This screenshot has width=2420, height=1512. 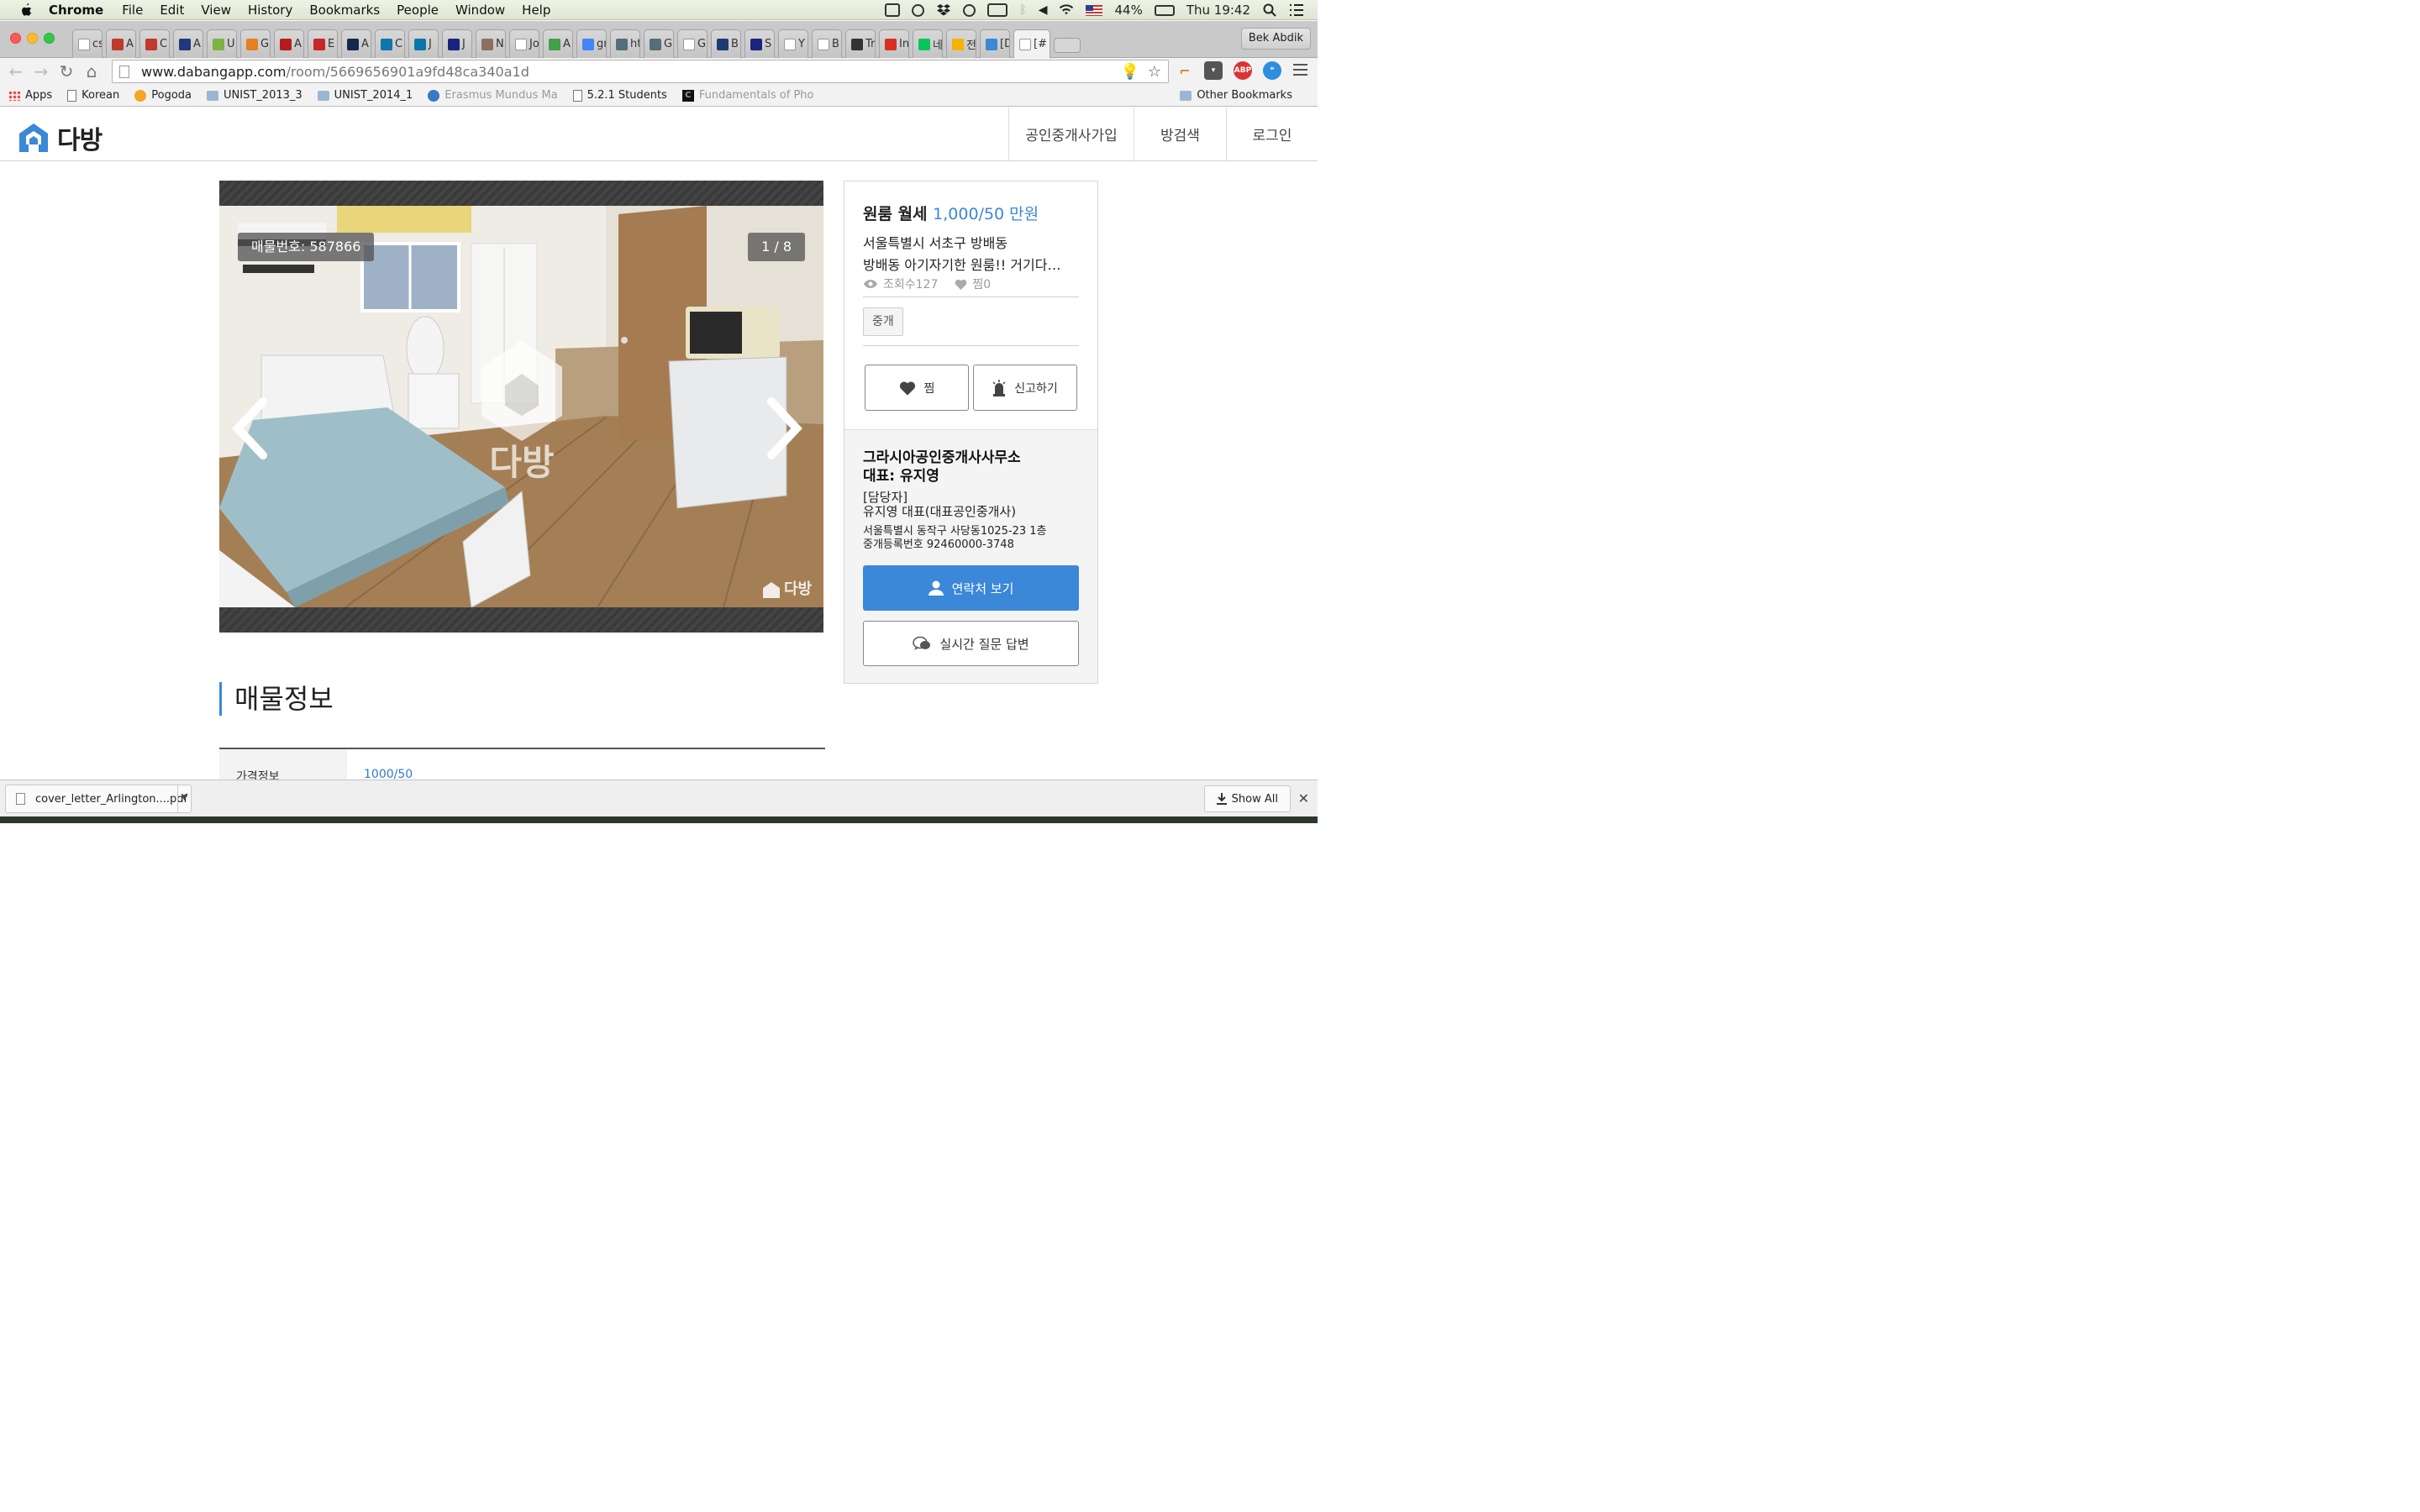 What do you see at coordinates (418, 10) in the screenshot?
I see `menu-people: People` at bounding box center [418, 10].